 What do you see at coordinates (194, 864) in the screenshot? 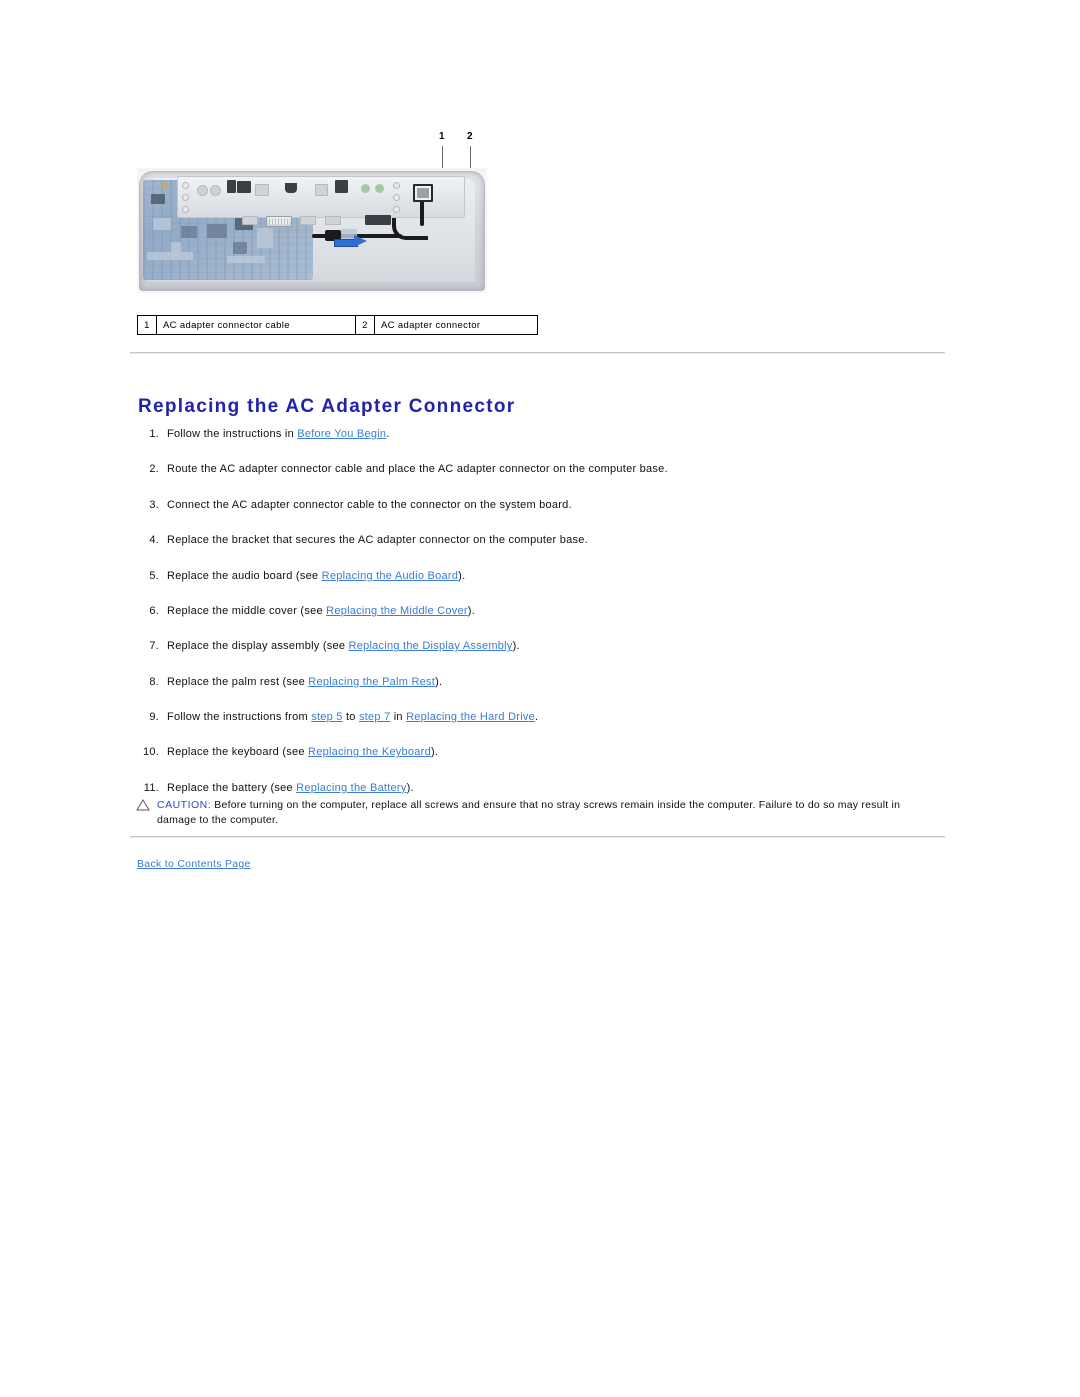
I see `back-to-contents-link: Back to Contents Page` at bounding box center [194, 864].